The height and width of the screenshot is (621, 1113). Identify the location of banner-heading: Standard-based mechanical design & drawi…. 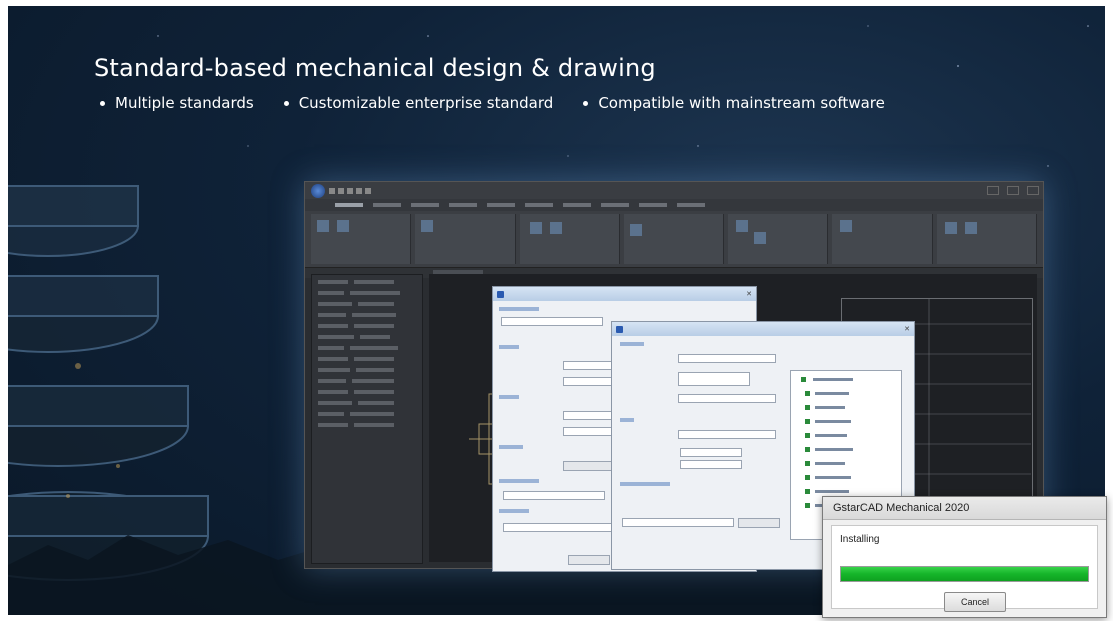
(375, 68).